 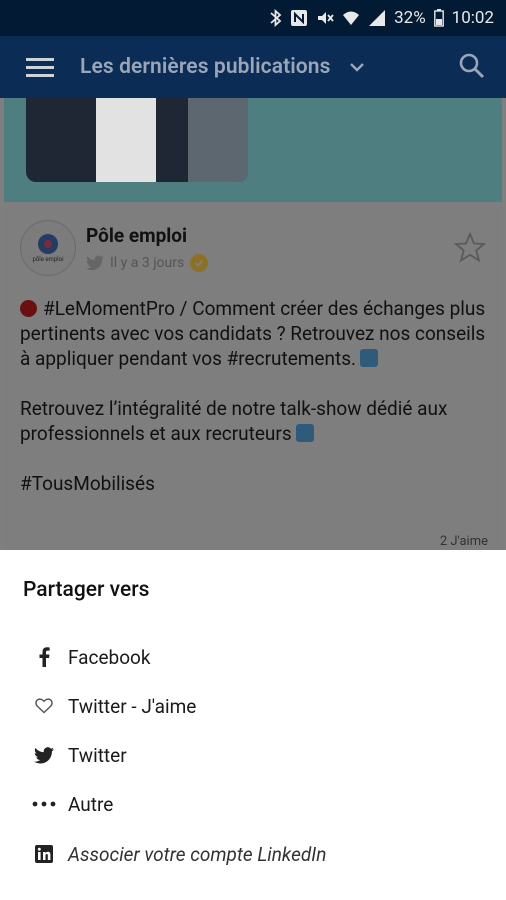 I want to click on link-linkedin-account: Associer votre compte LinkedIn, so click(x=253, y=854).